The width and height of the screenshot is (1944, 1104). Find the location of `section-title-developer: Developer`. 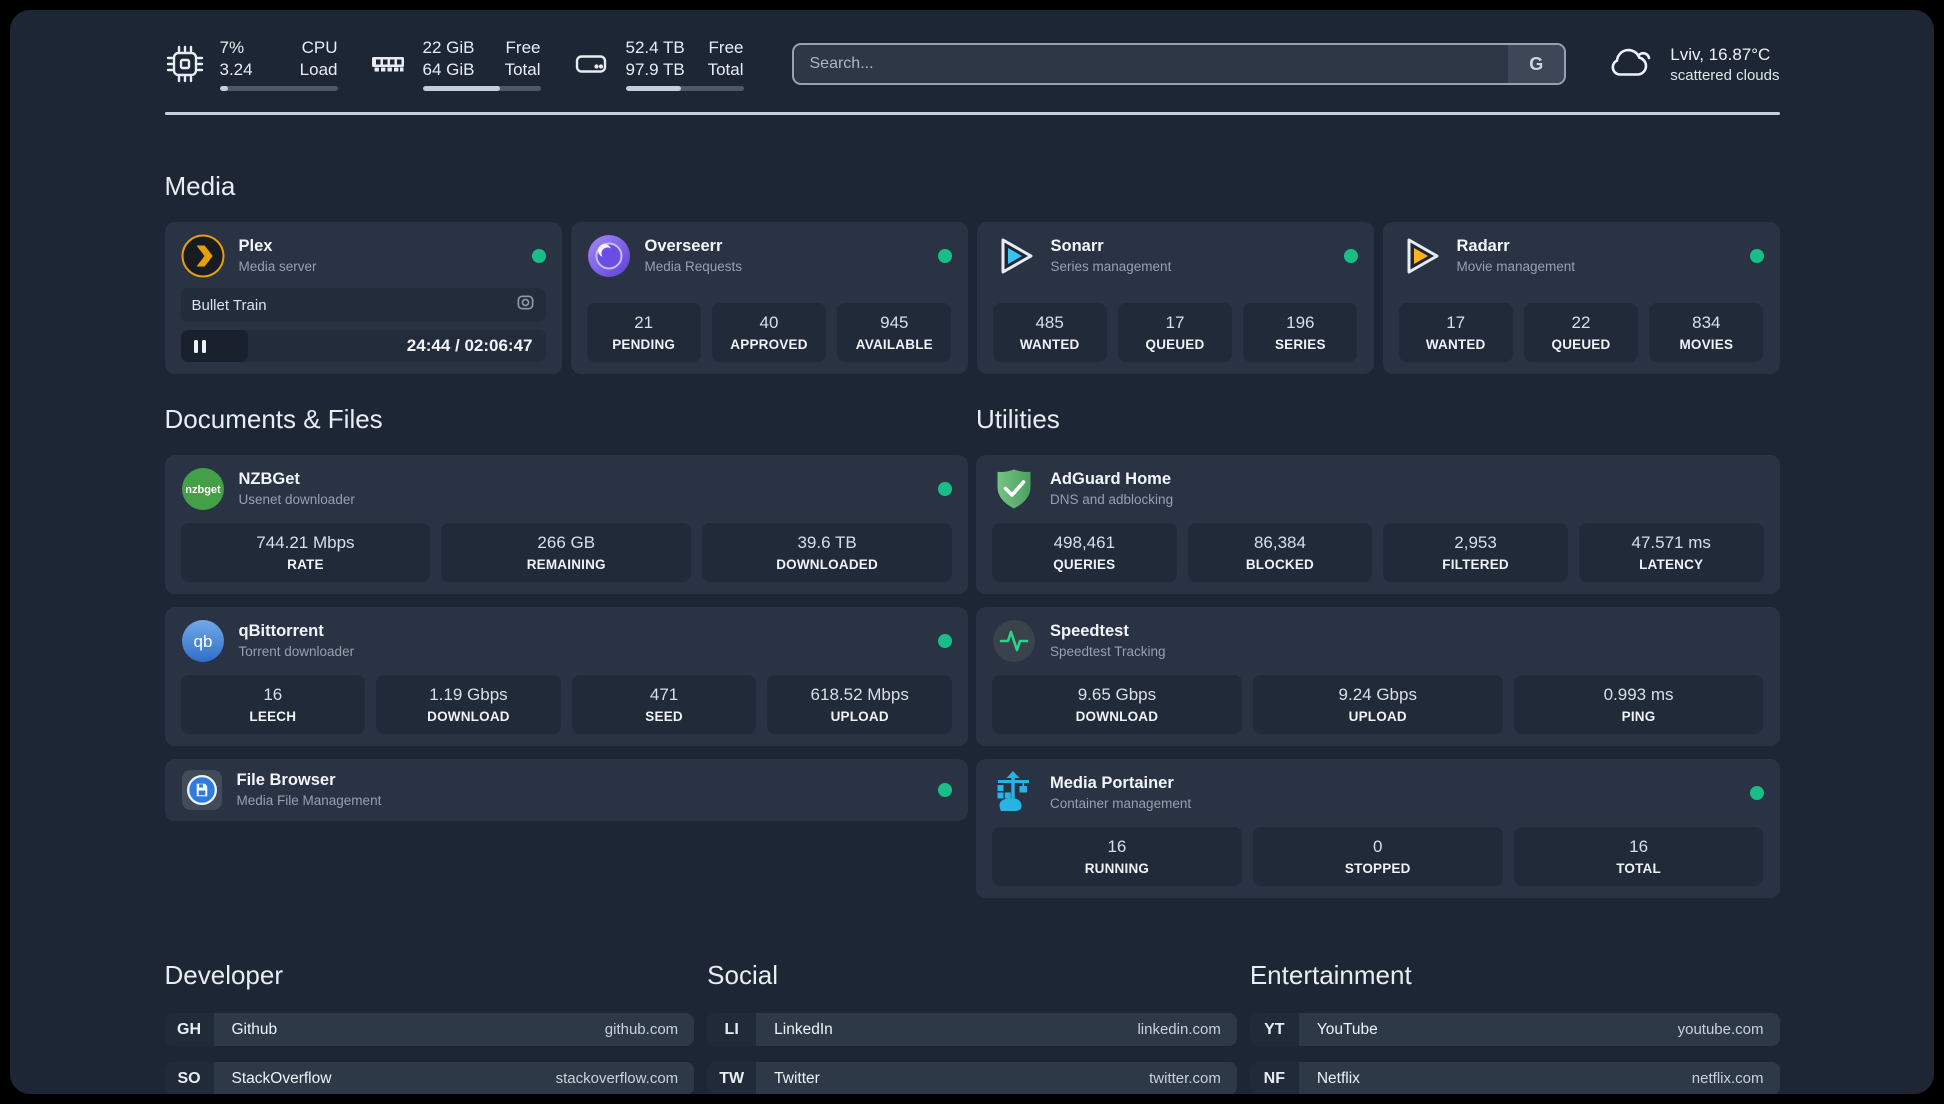

section-title-developer: Developer is located at coordinates (224, 975).